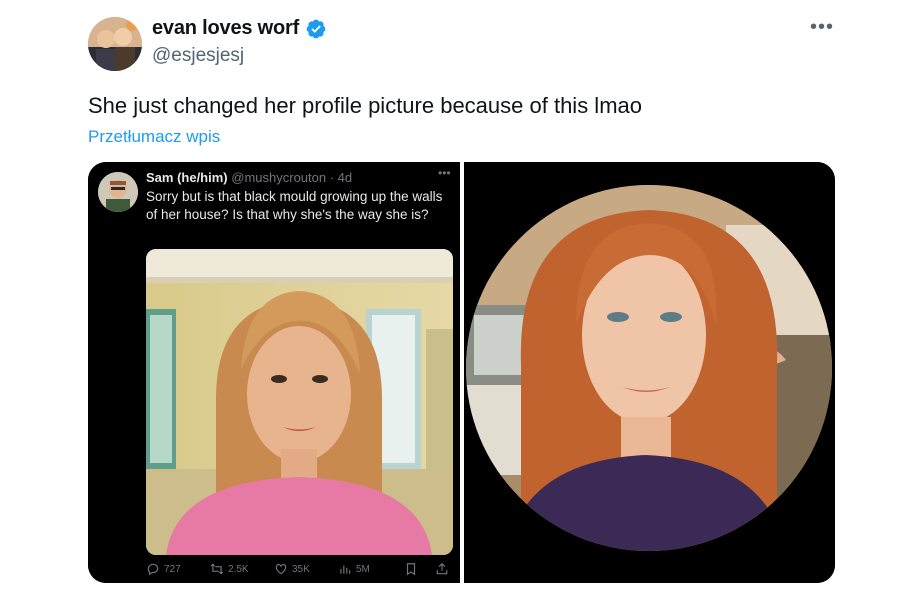 The width and height of the screenshot is (900, 591). What do you see at coordinates (172, 569) in the screenshot?
I see `reply-count-text: 727` at bounding box center [172, 569].